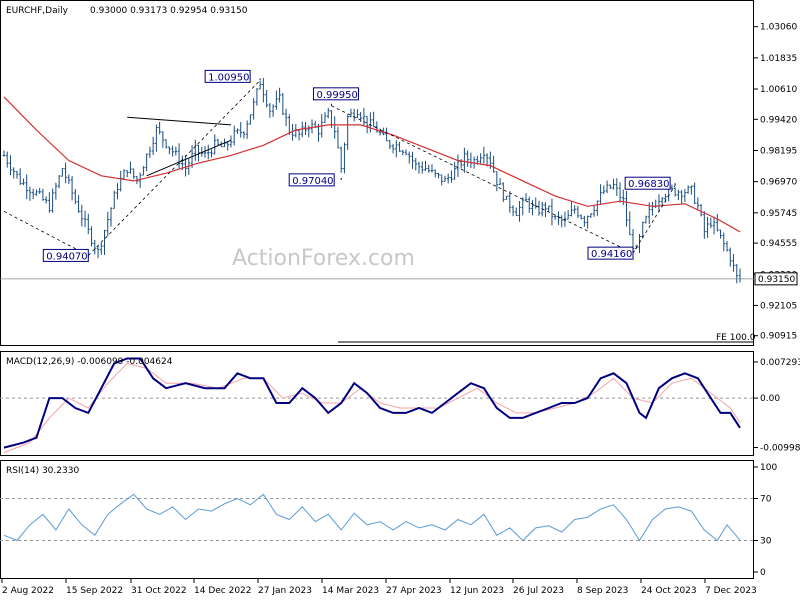 The width and height of the screenshot is (800, 600). Describe the element at coordinates (776, 280) in the screenshot. I see `last-price-value: 0.93150` at that location.